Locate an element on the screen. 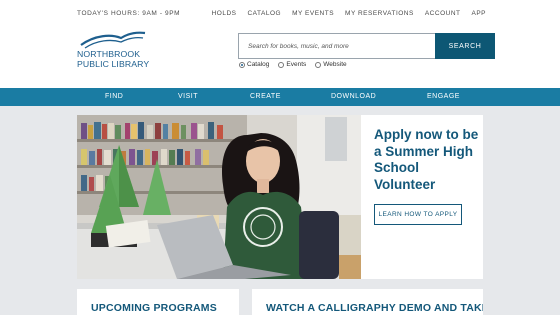 The width and height of the screenshot is (560, 315). logo-line-2: PUBLIC LIBRARY is located at coordinates (113, 63).